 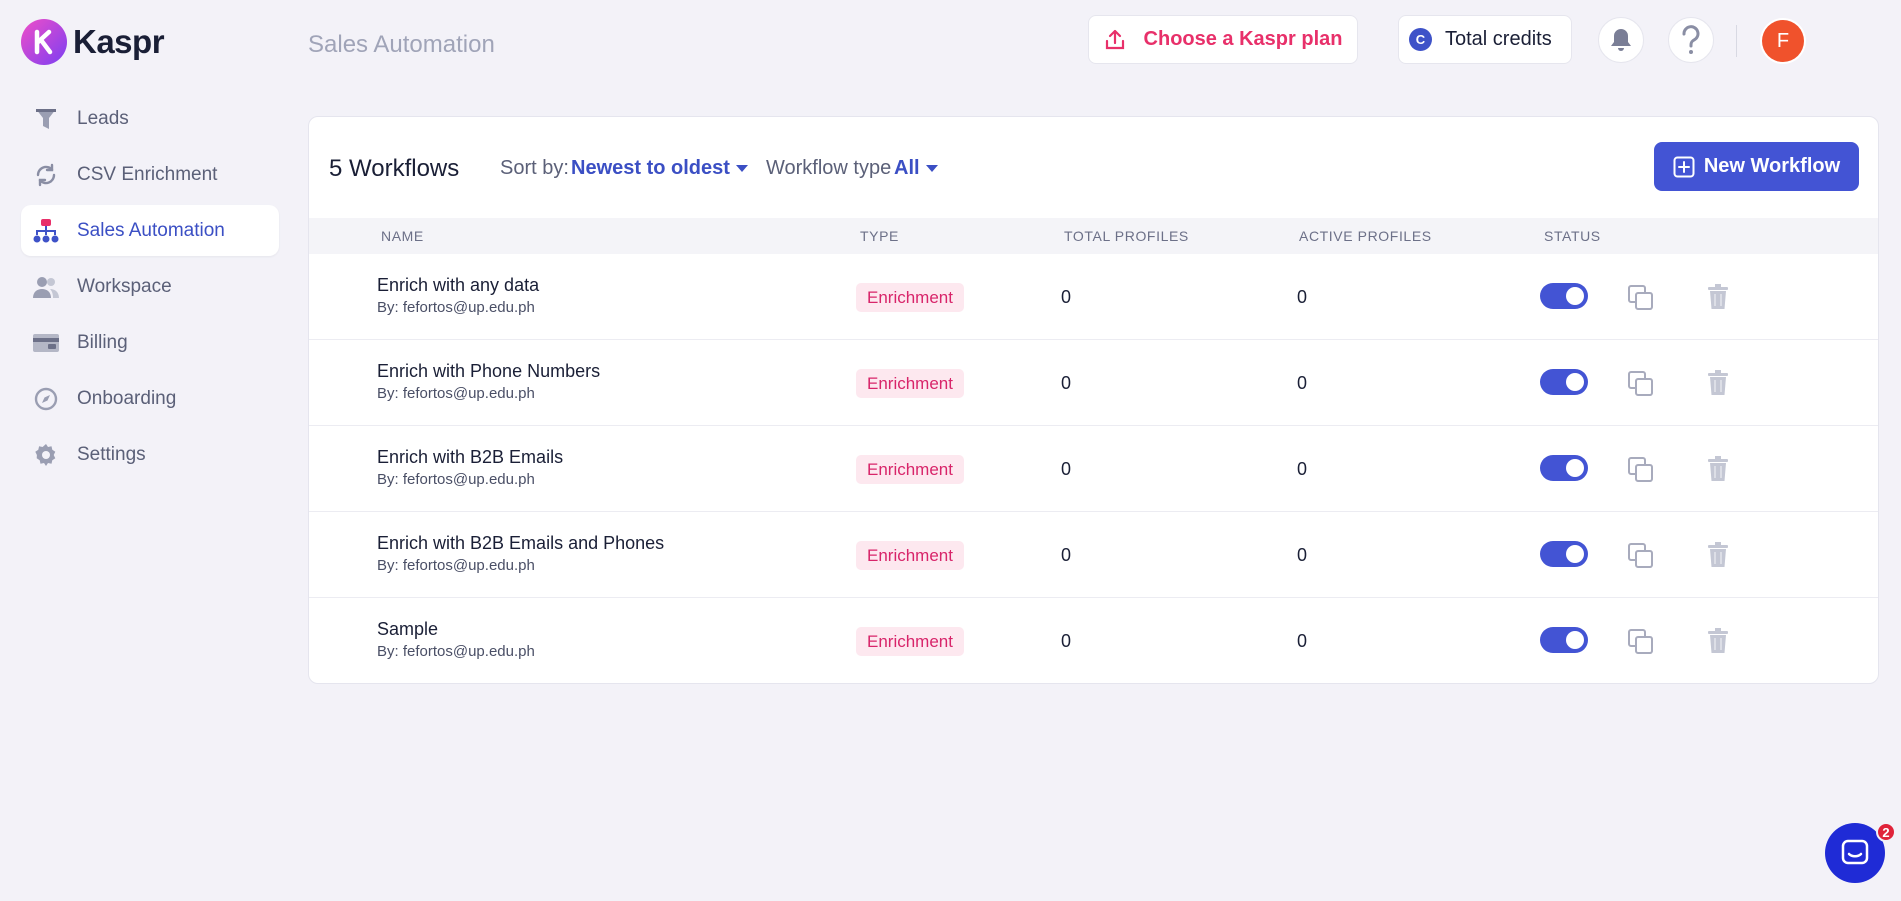 What do you see at coordinates (46, 399) in the screenshot?
I see `compass-icon` at bounding box center [46, 399].